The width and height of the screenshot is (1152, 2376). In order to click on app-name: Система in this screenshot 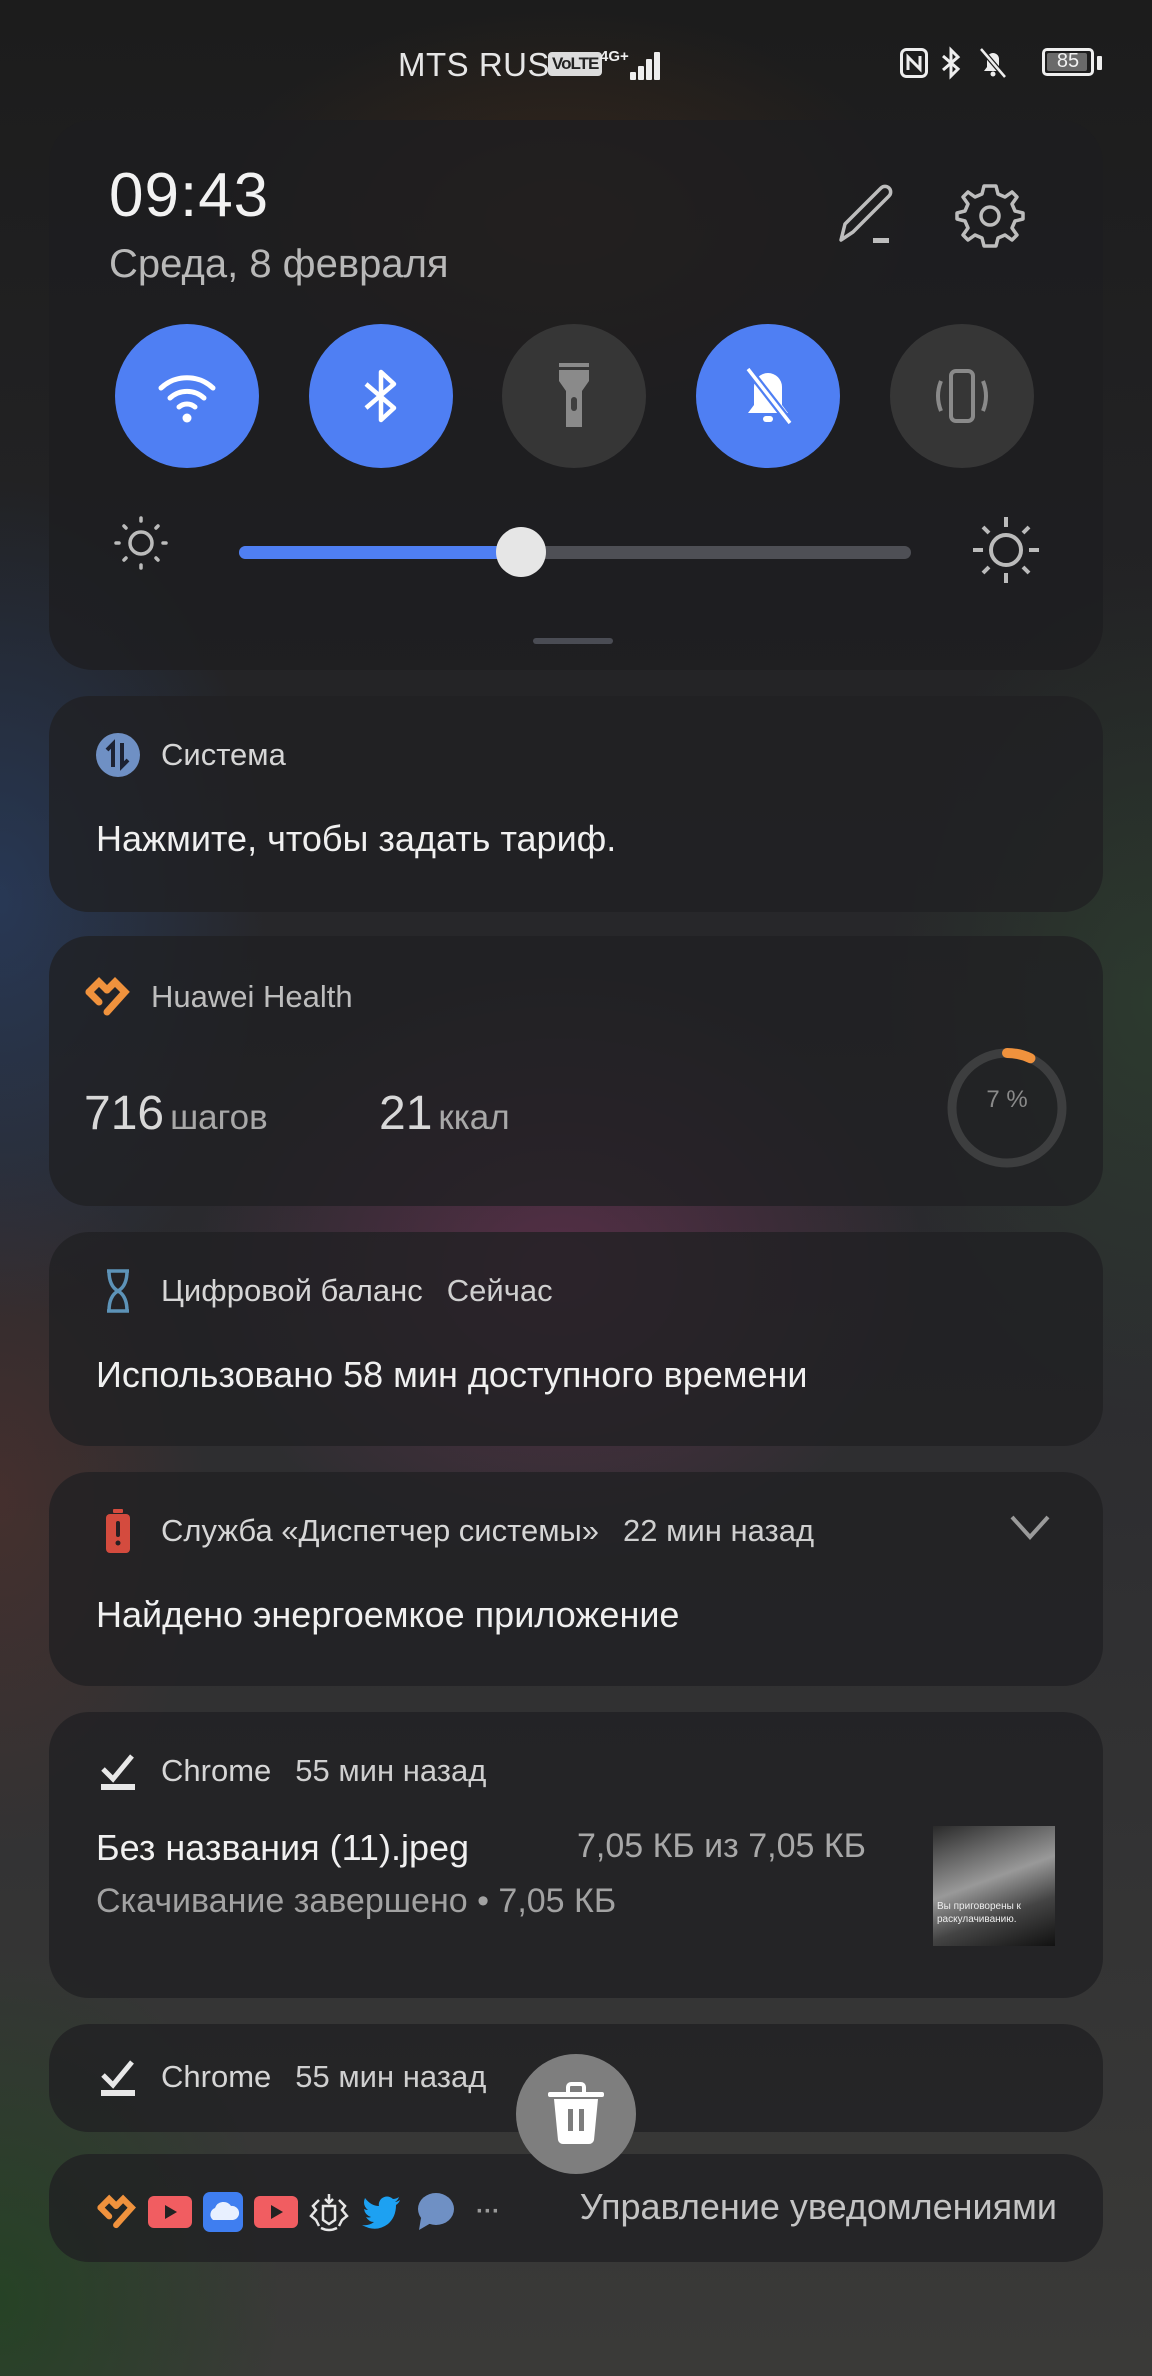, I will do `click(223, 754)`.